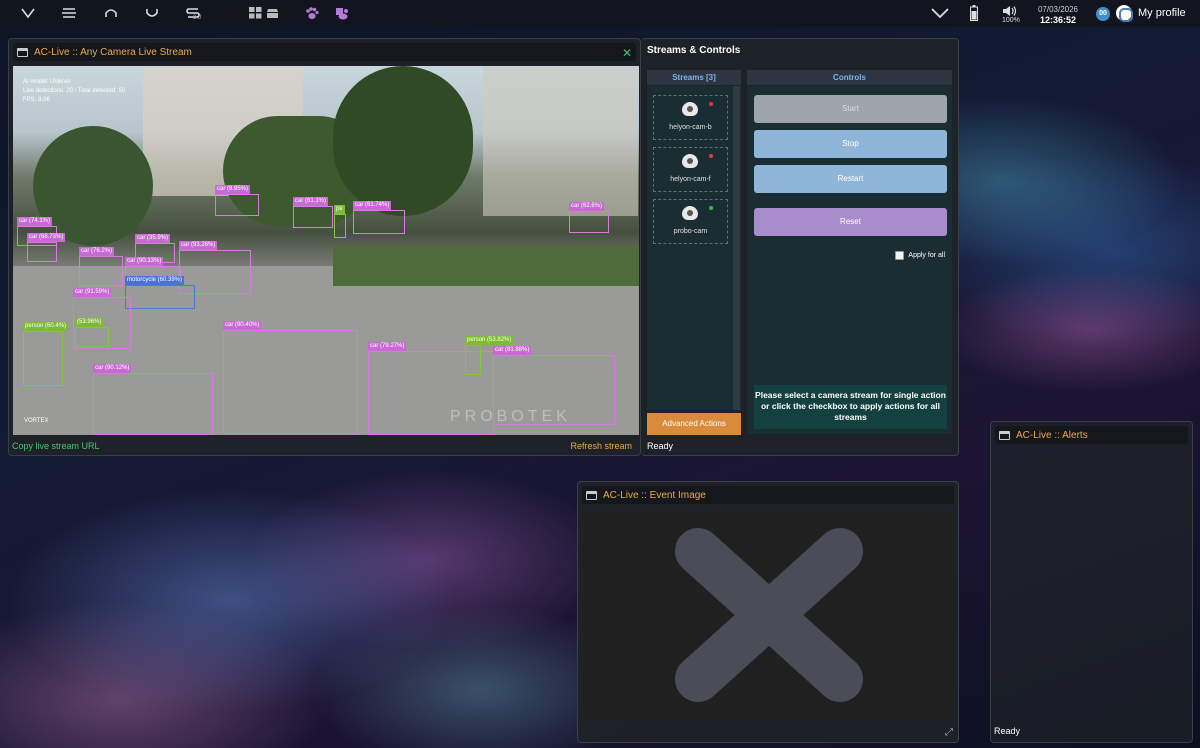  Describe the element at coordinates (1124, 13) in the screenshot. I see `profile-icon` at that location.